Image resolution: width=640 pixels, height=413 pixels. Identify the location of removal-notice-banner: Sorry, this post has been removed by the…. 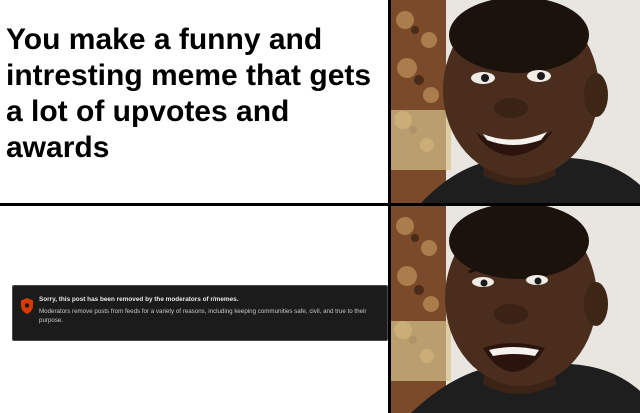
(200, 313).